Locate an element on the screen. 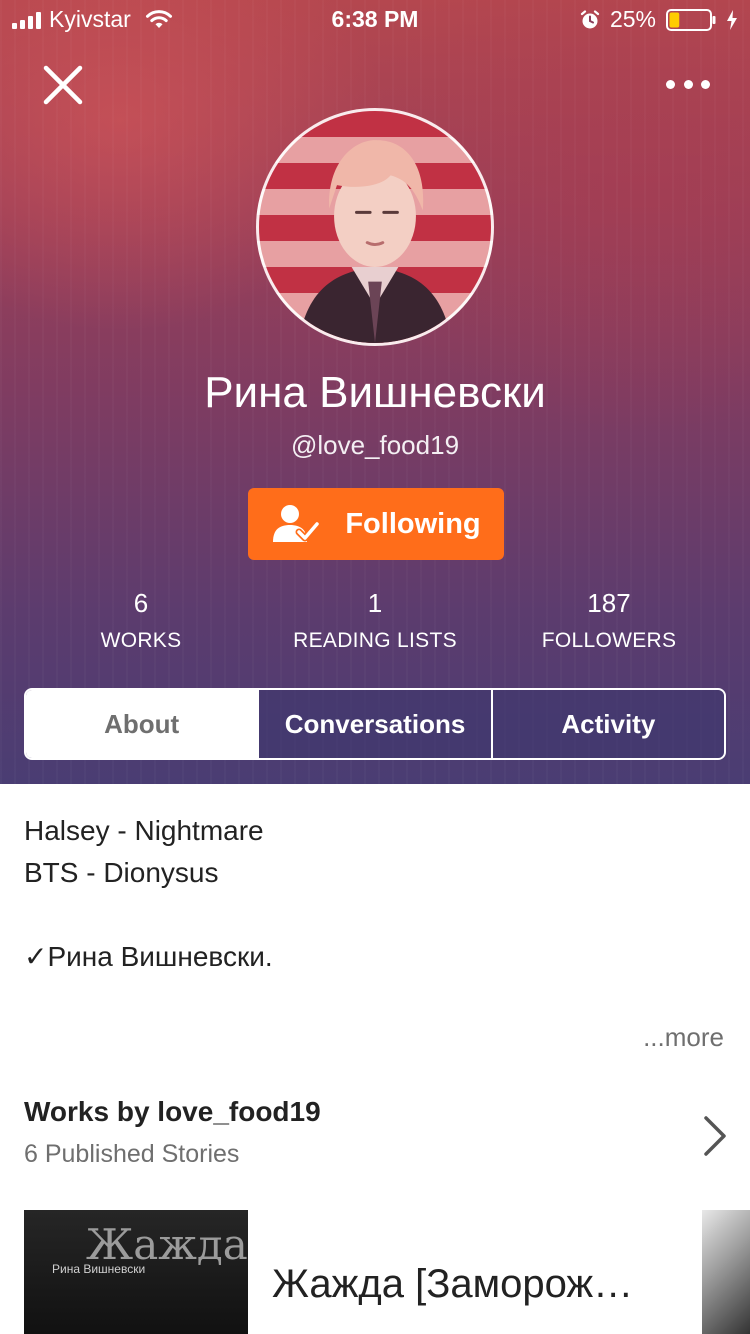  profile-tabs: About Conversations Activity is located at coordinates (375, 724).